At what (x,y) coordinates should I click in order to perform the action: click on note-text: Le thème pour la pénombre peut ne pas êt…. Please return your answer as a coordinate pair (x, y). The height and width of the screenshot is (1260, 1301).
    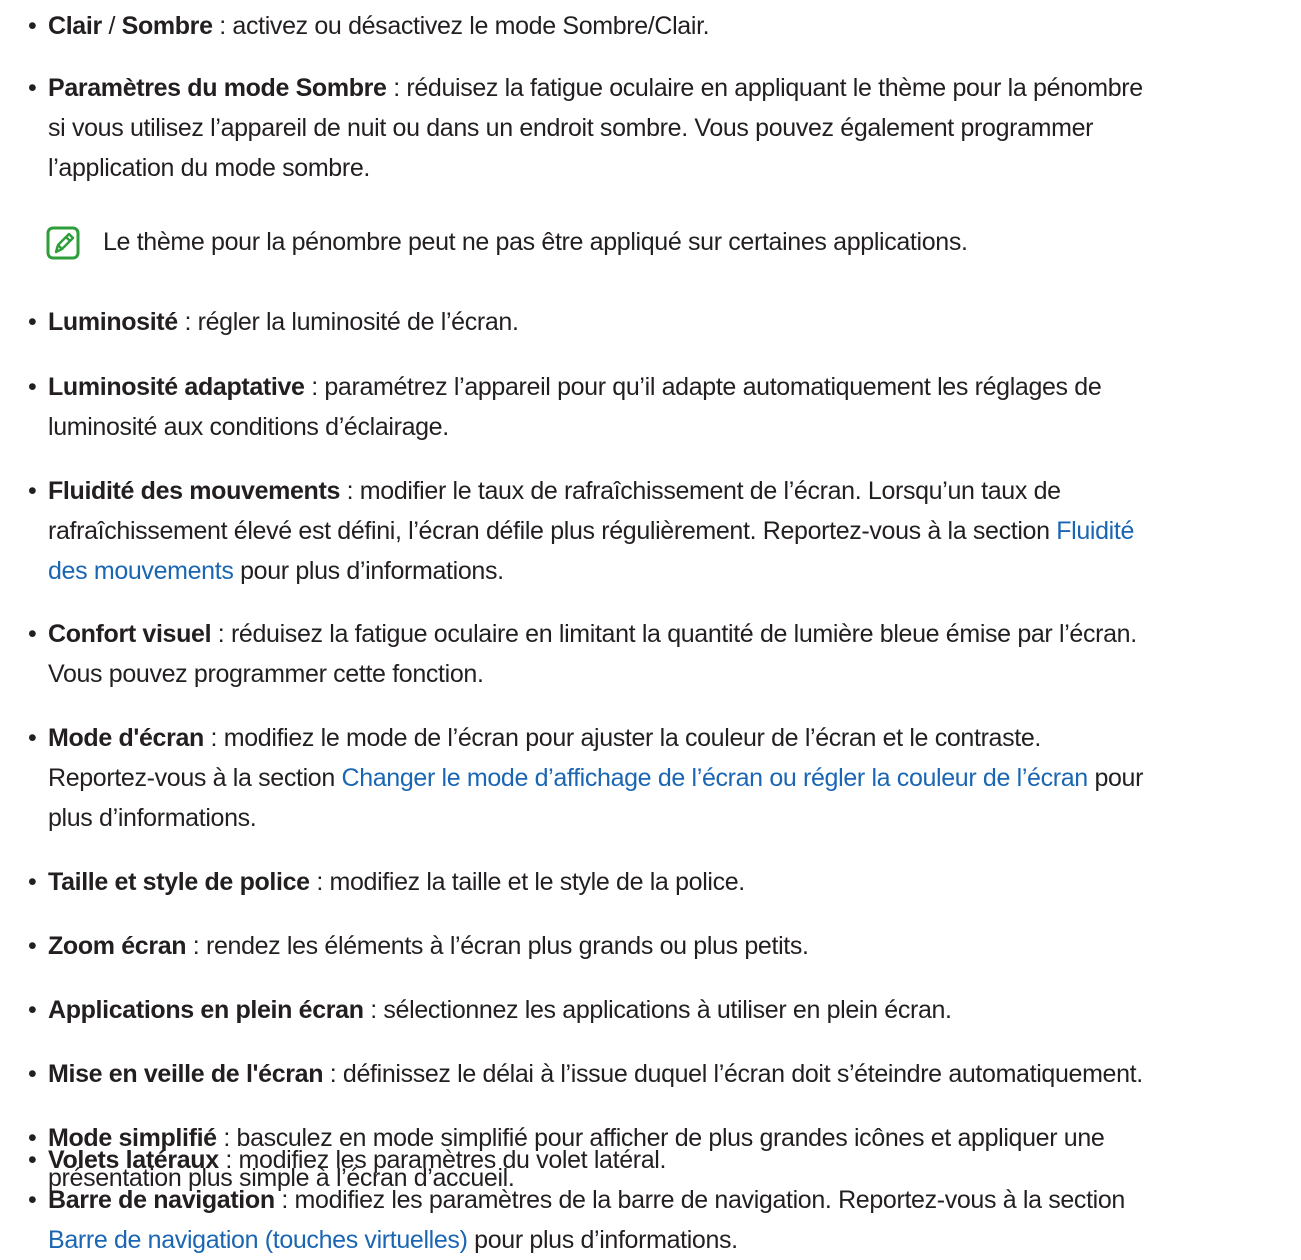
    Looking at the image, I should click on (535, 242).